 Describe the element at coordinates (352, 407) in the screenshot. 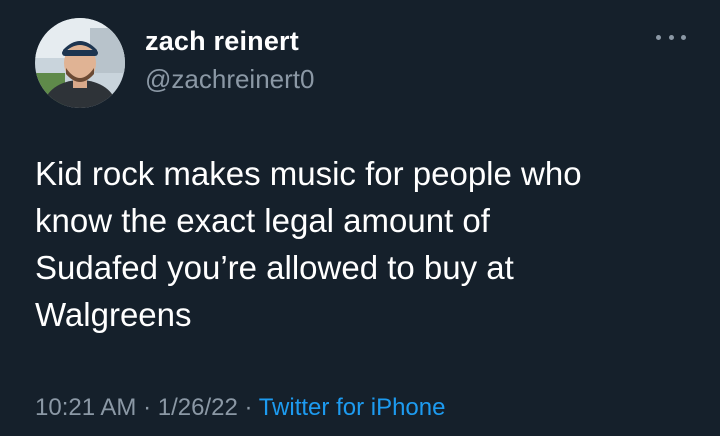

I see `tweet-source-link: Twitter for iPhone` at that location.